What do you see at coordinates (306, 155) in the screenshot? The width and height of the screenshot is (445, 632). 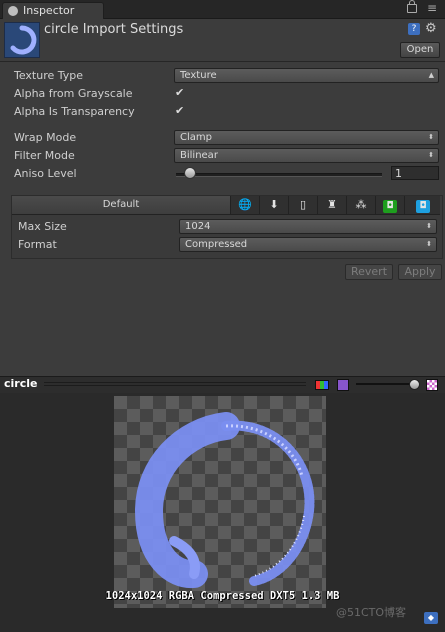 I see `filter-mode-dropdown: Bilinear ⬍` at bounding box center [306, 155].